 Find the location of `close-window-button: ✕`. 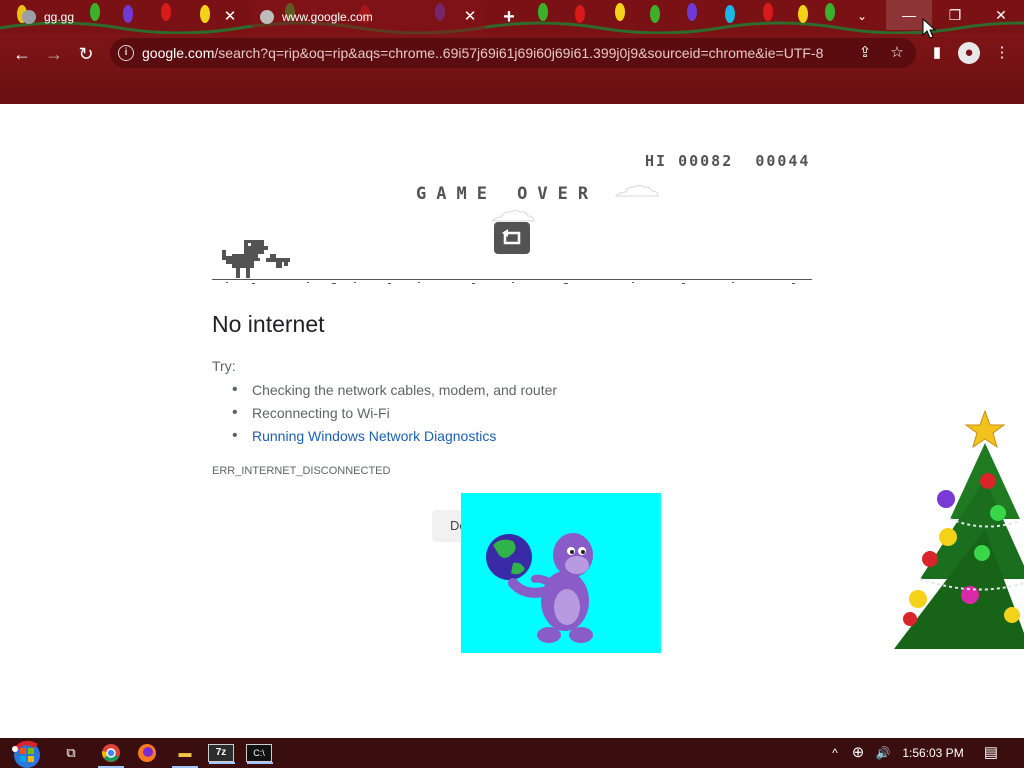

close-window-button: ✕ is located at coordinates (1001, 15).